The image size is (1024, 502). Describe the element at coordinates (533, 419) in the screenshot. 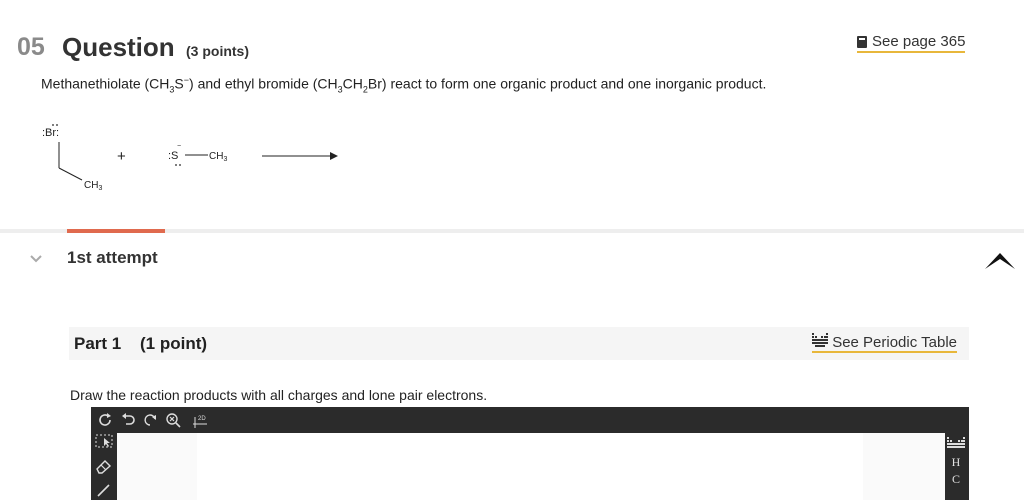

I see `editor-toolbar: 2D` at that location.